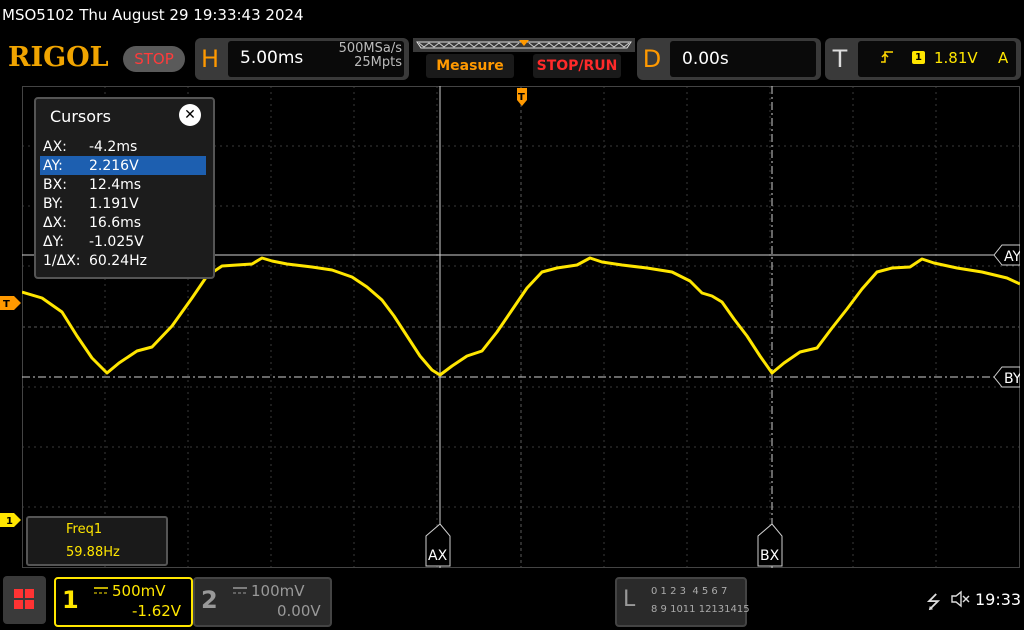  What do you see at coordinates (262, 602) in the screenshot?
I see `channel2-panel: 2 100mV 0.00V` at bounding box center [262, 602].